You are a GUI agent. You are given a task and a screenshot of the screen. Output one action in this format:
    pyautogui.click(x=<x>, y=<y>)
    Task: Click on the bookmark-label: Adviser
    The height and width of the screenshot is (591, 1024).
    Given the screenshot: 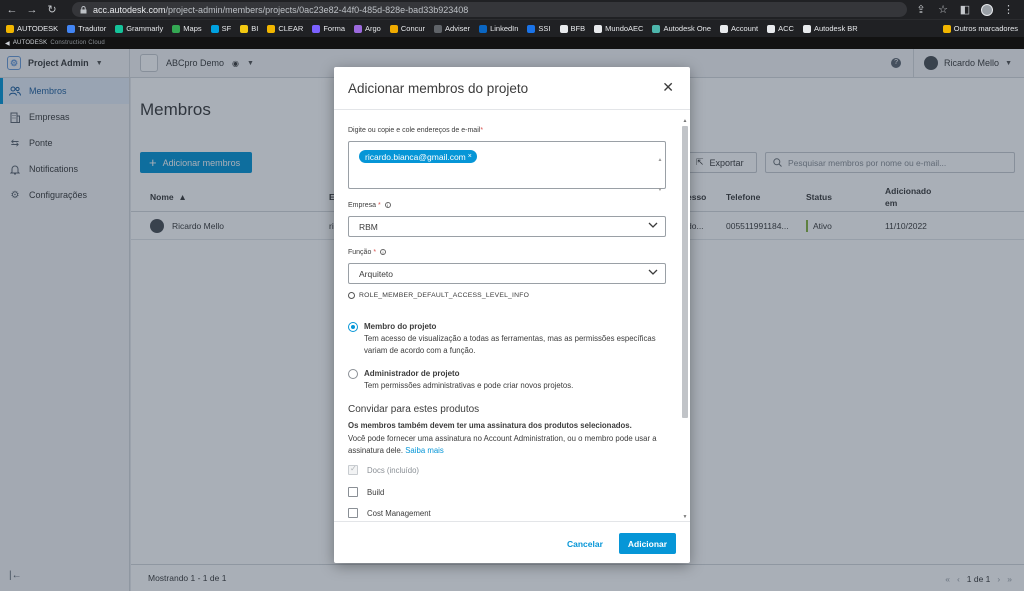 What is the action you would take?
    pyautogui.click(x=458, y=28)
    